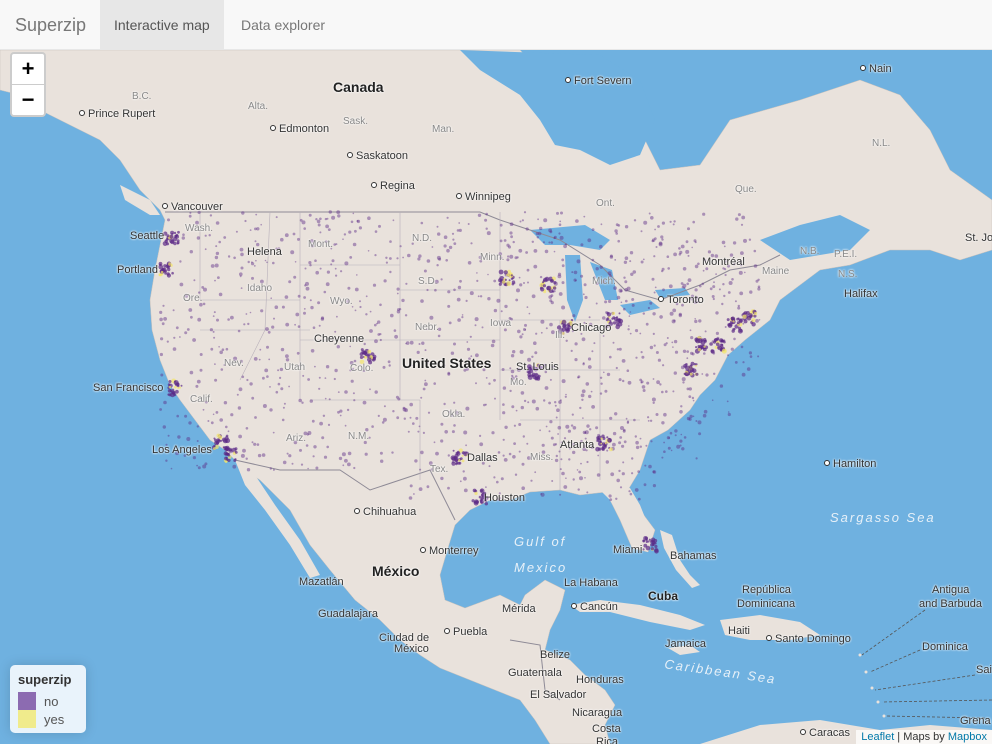  What do you see at coordinates (264, 252) in the screenshot?
I see `city-label: Helena` at bounding box center [264, 252].